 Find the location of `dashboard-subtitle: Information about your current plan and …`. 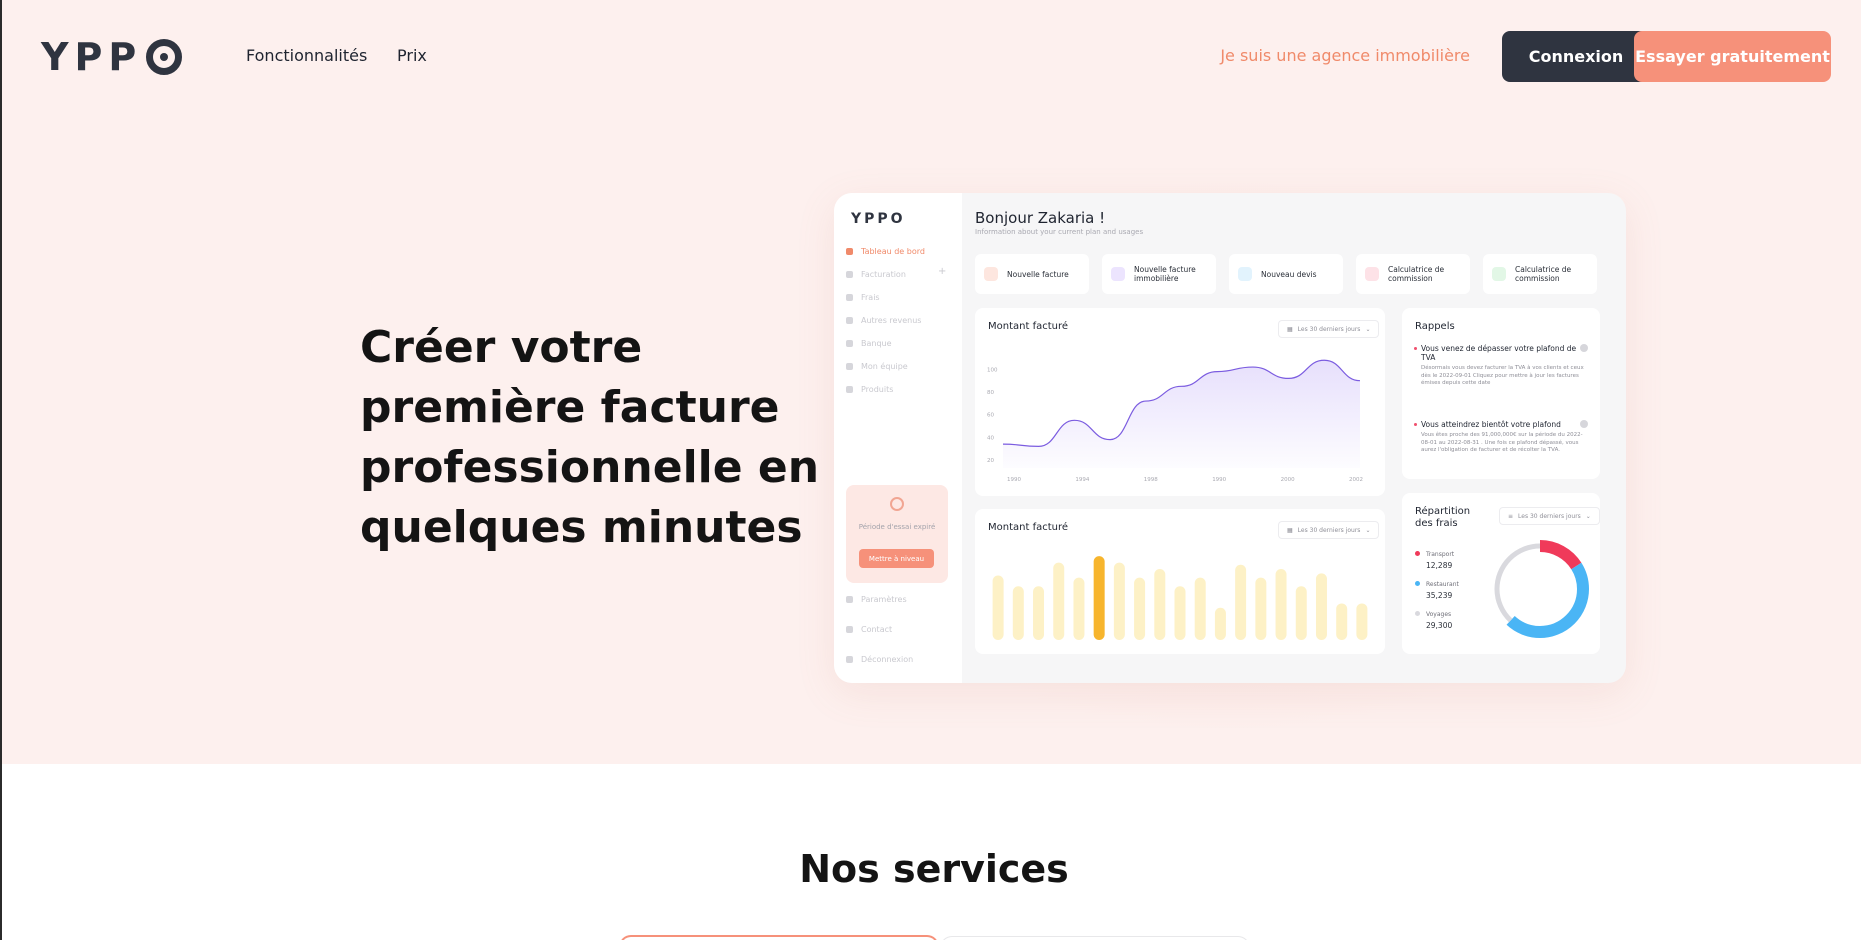

dashboard-subtitle: Information about your current plan and … is located at coordinates (1059, 232).